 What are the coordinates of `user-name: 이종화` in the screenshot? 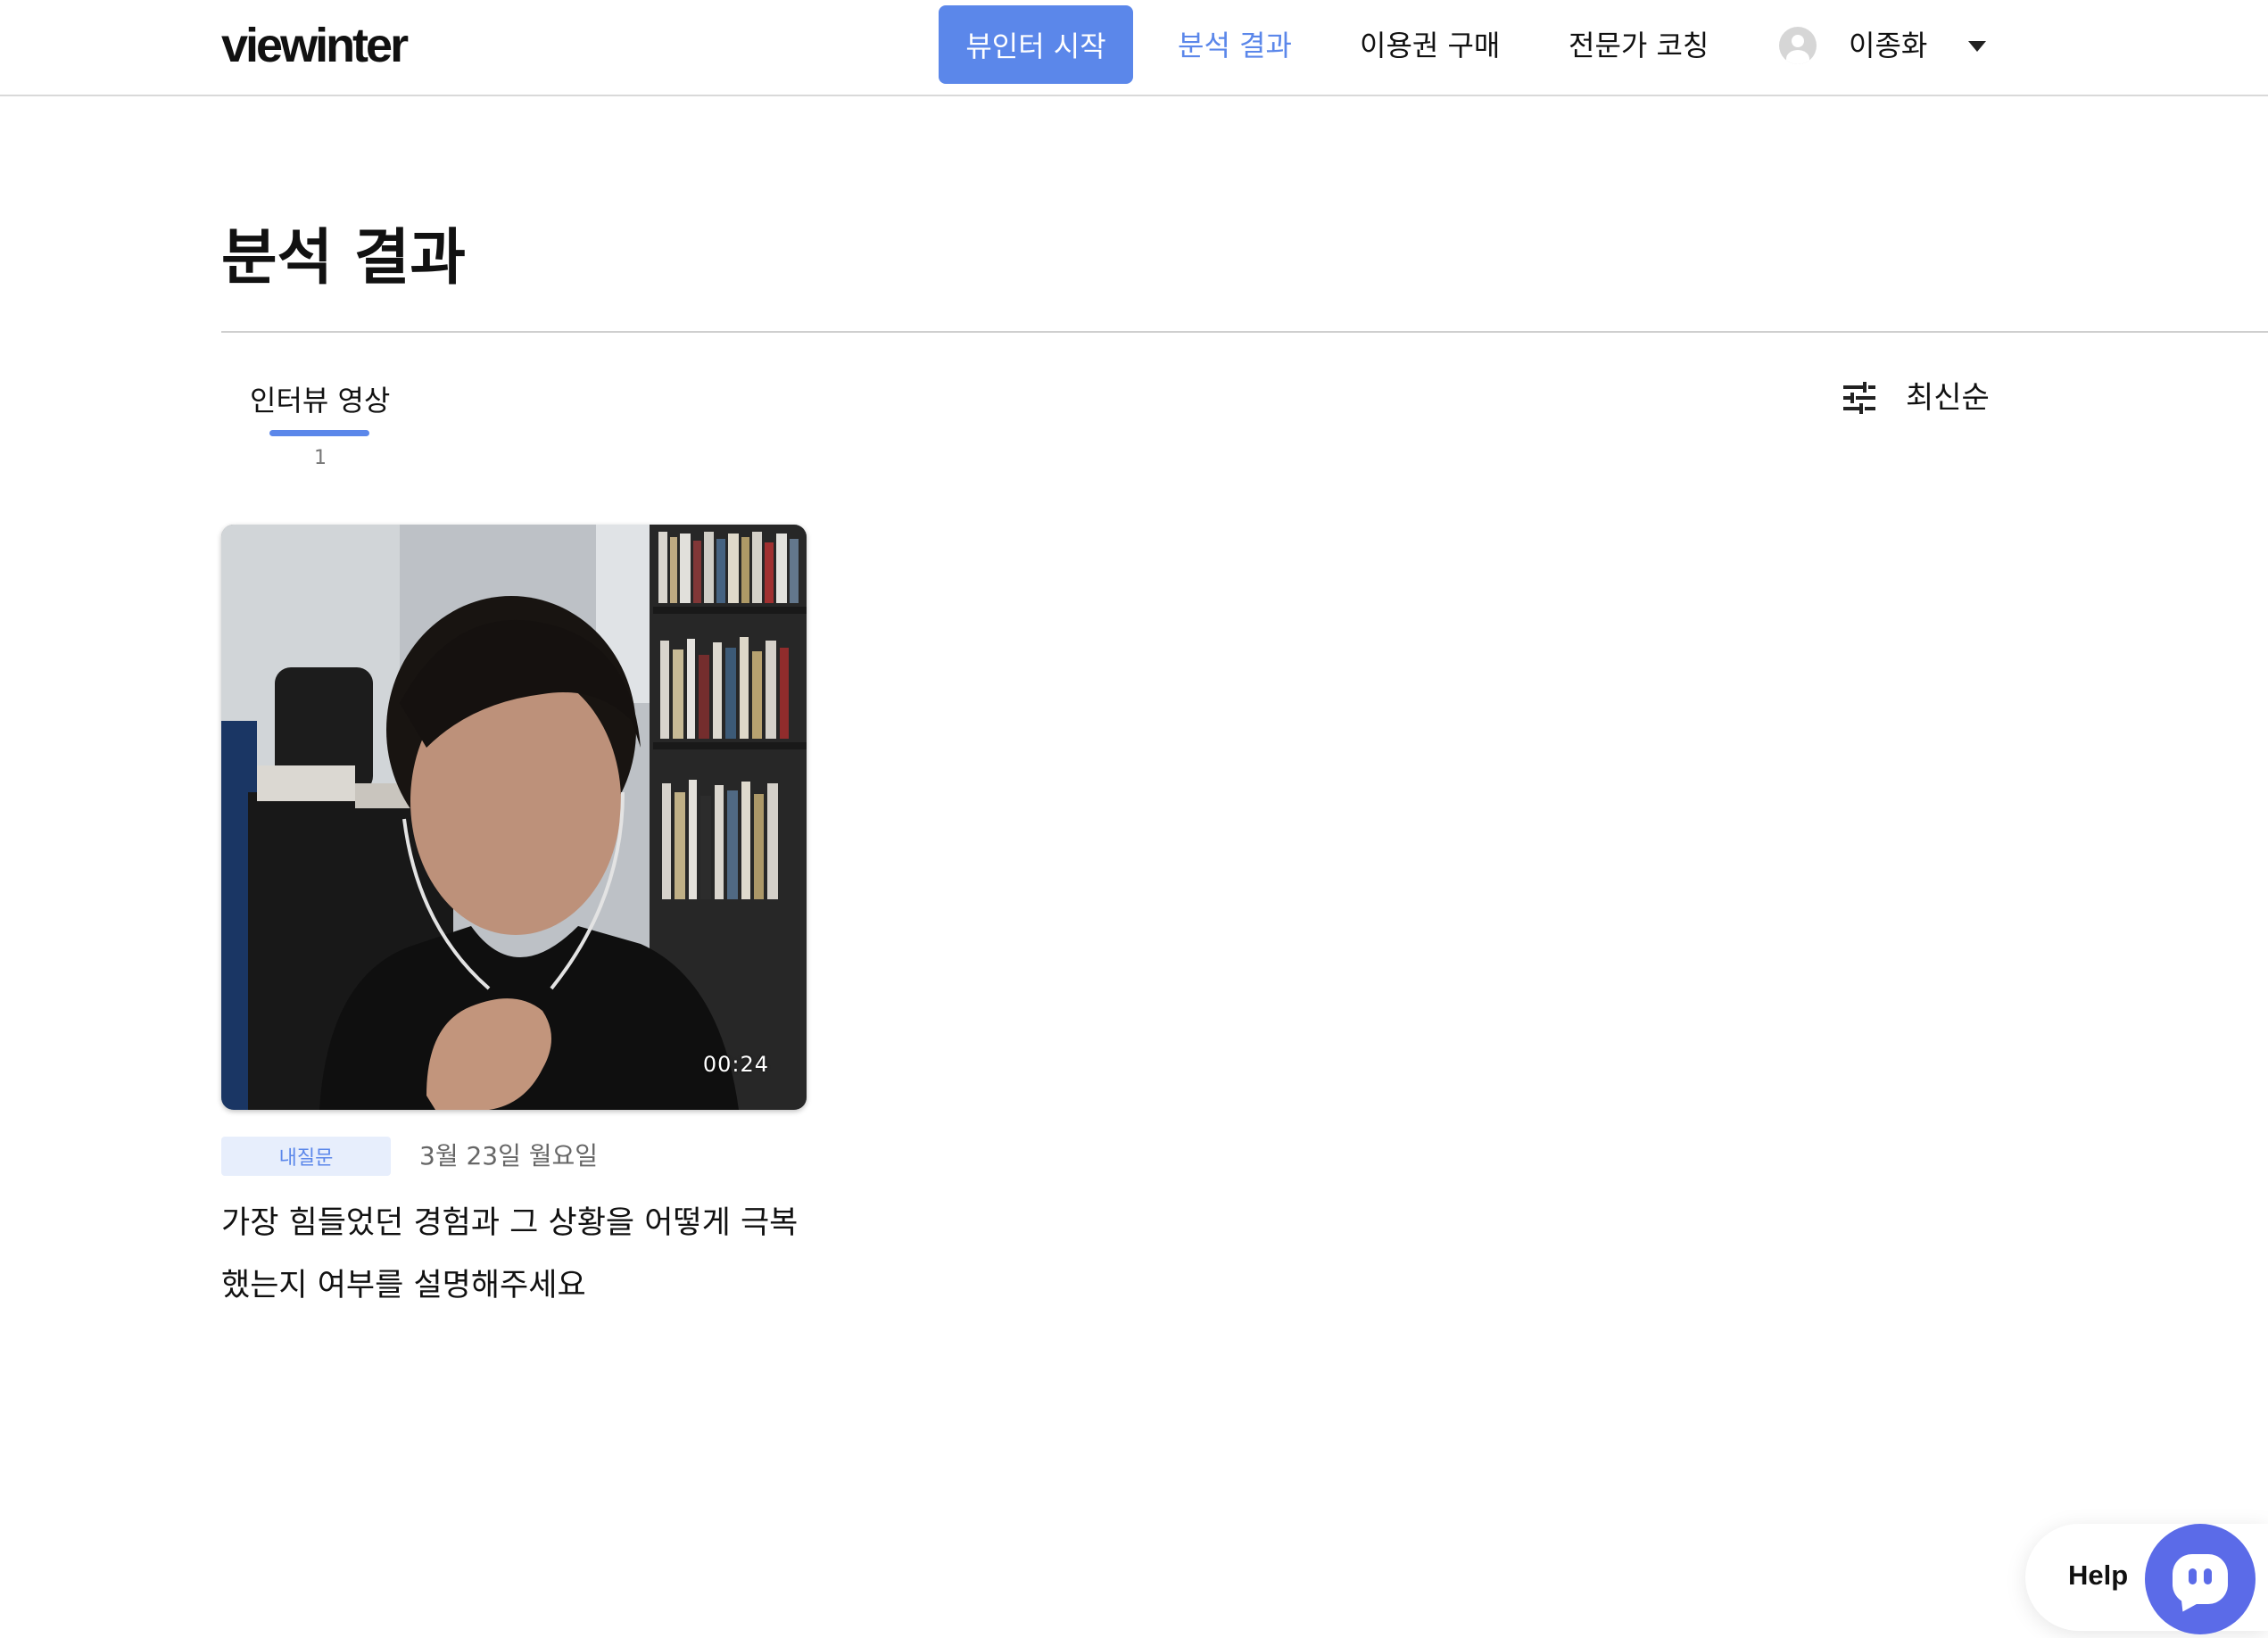 It's located at (1888, 45).